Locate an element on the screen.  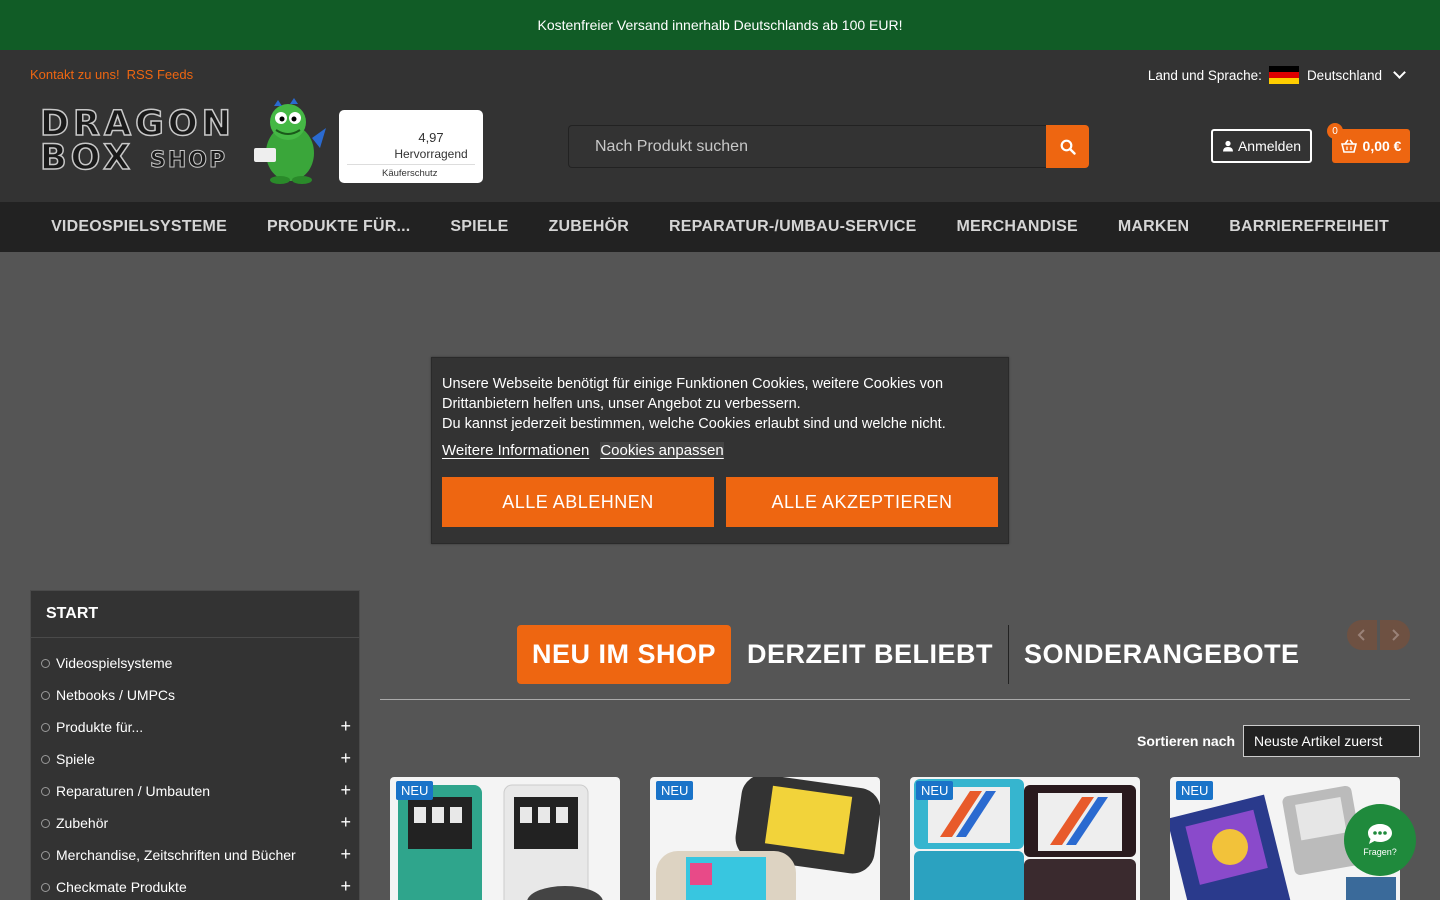
nav-item-merchandise: MERCHANDISE is located at coordinates (1017, 227).